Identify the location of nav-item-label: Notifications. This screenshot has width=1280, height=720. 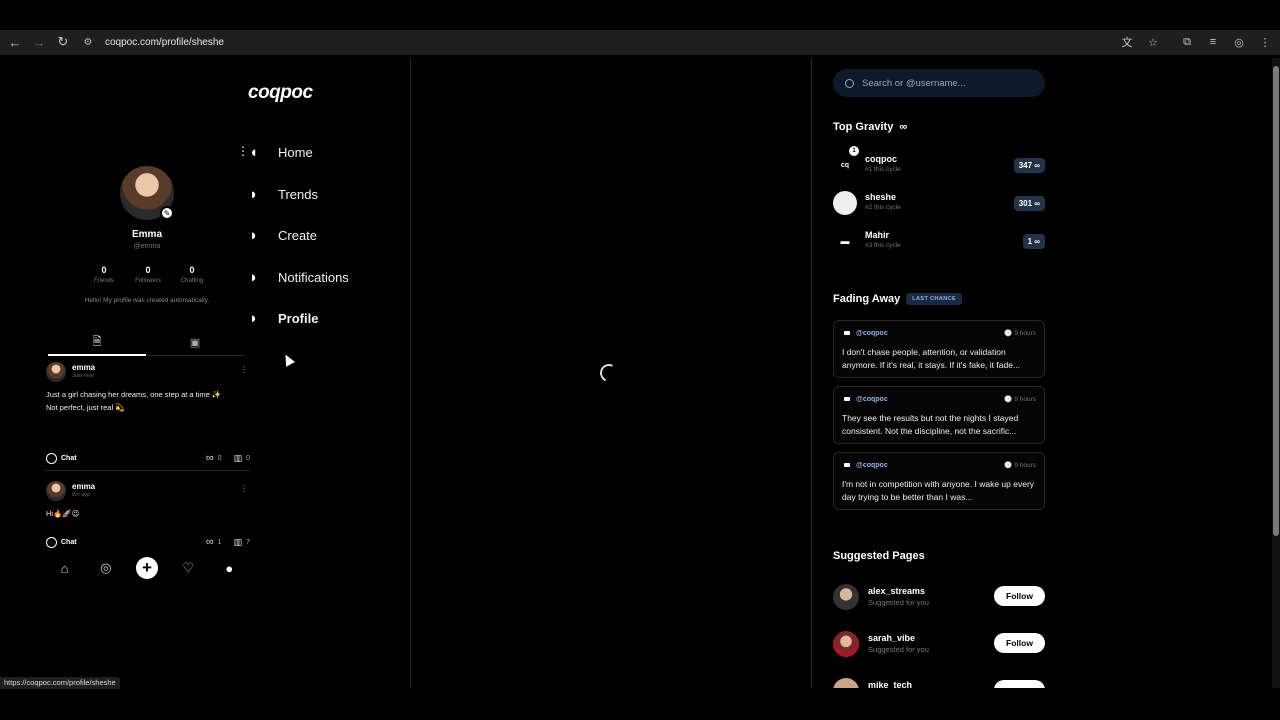
(313, 277).